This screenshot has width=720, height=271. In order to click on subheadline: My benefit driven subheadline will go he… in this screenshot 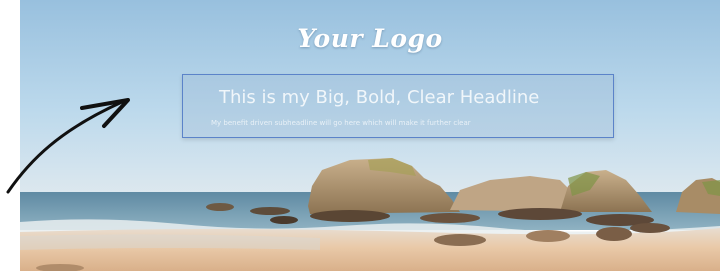, I will do `click(341, 123)`.